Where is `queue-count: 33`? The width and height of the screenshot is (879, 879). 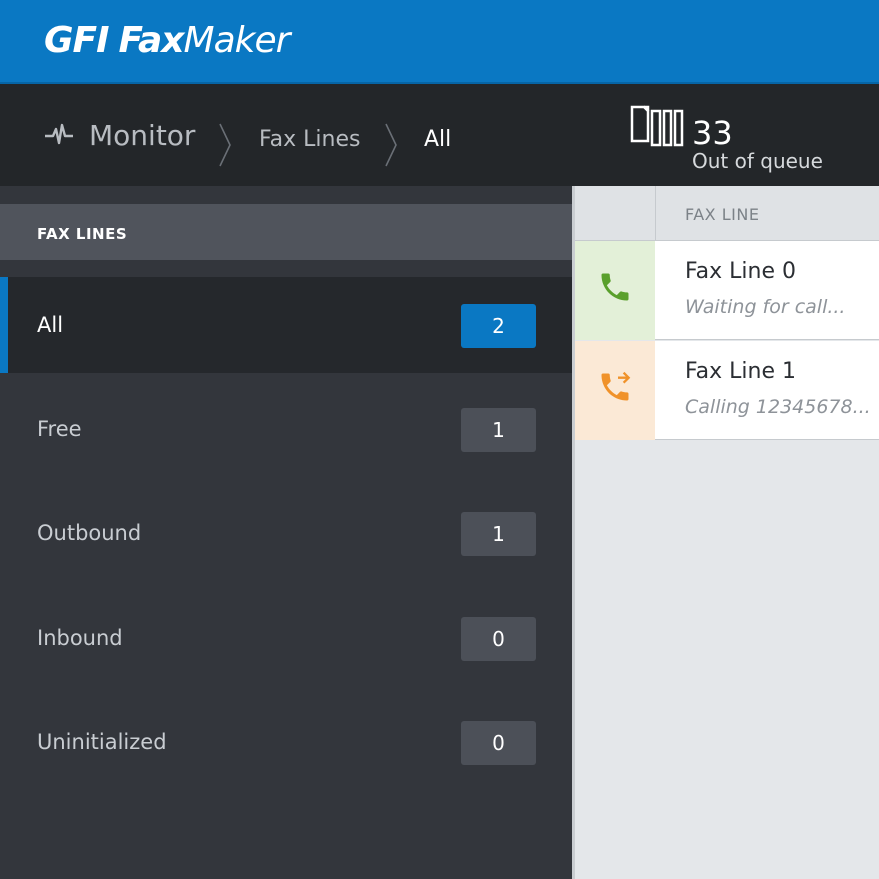 queue-count: 33 is located at coordinates (712, 133).